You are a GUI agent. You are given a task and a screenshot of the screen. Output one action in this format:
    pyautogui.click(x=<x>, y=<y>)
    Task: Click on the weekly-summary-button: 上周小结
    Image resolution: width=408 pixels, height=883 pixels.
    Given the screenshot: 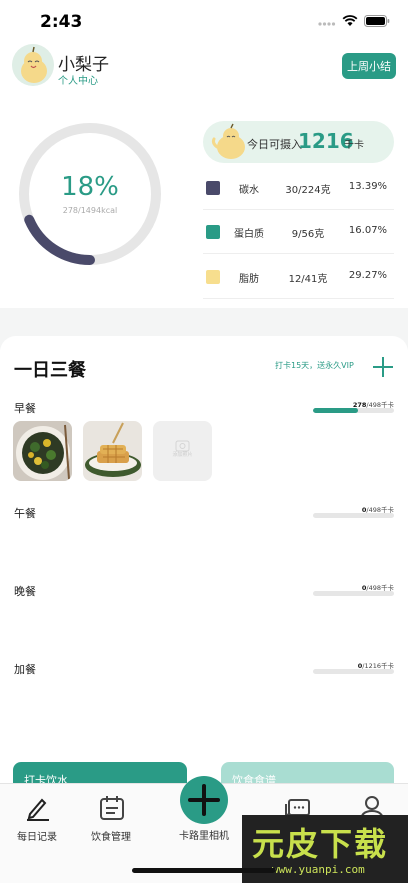 What is the action you would take?
    pyautogui.click(x=369, y=66)
    